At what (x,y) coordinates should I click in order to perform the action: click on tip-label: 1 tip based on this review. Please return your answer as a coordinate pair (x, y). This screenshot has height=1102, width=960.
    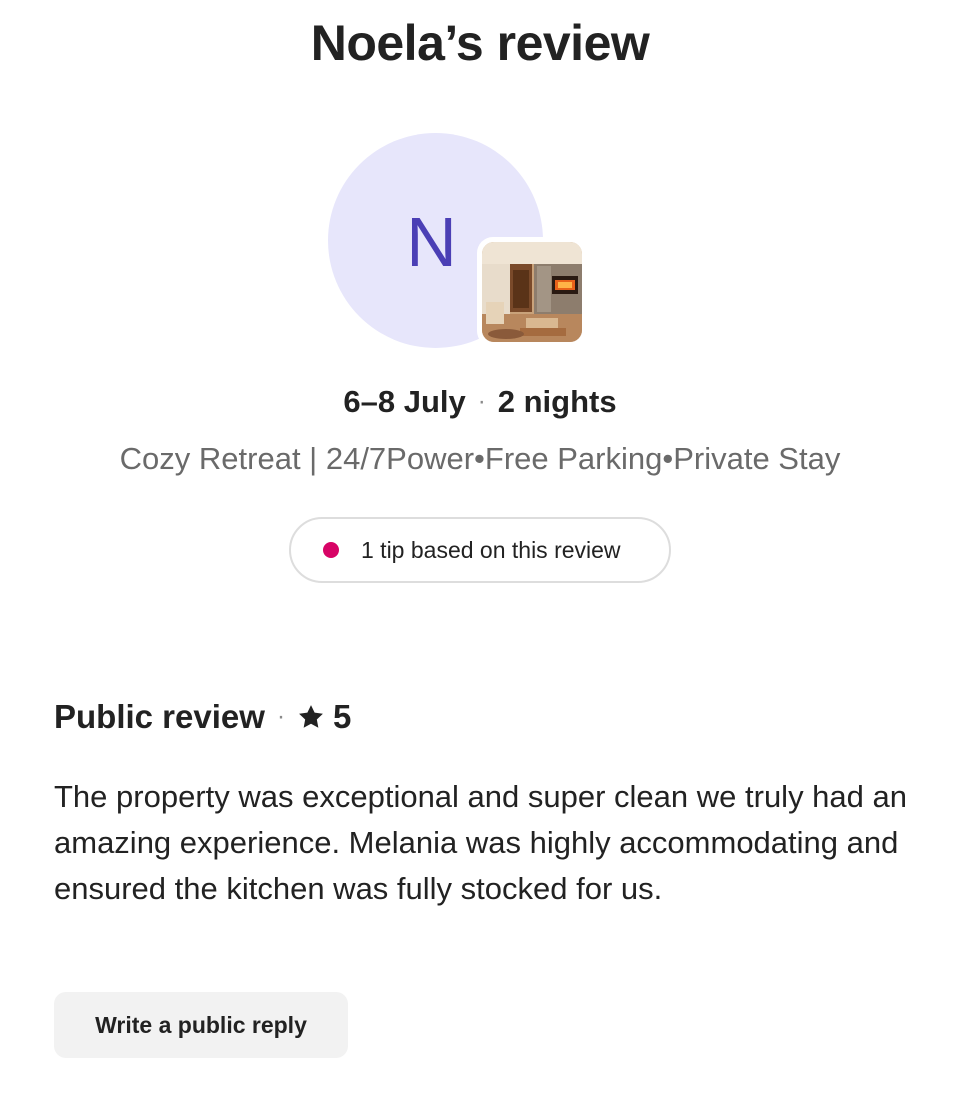
    Looking at the image, I should click on (491, 549).